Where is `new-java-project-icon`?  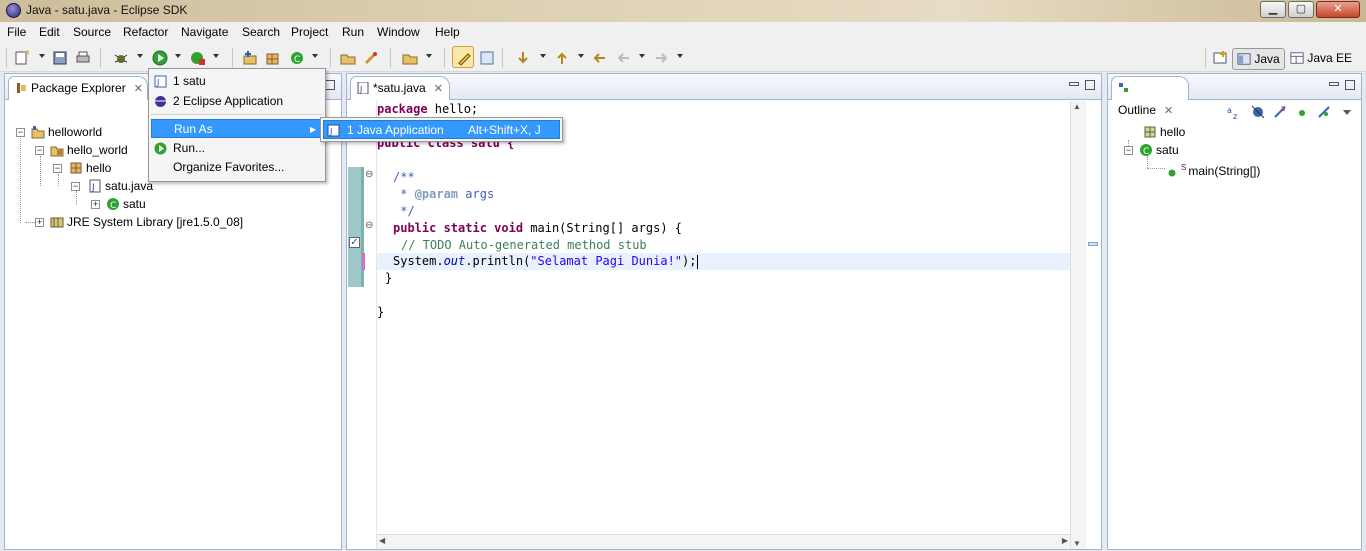
new-java-project-icon is located at coordinates (250, 58).